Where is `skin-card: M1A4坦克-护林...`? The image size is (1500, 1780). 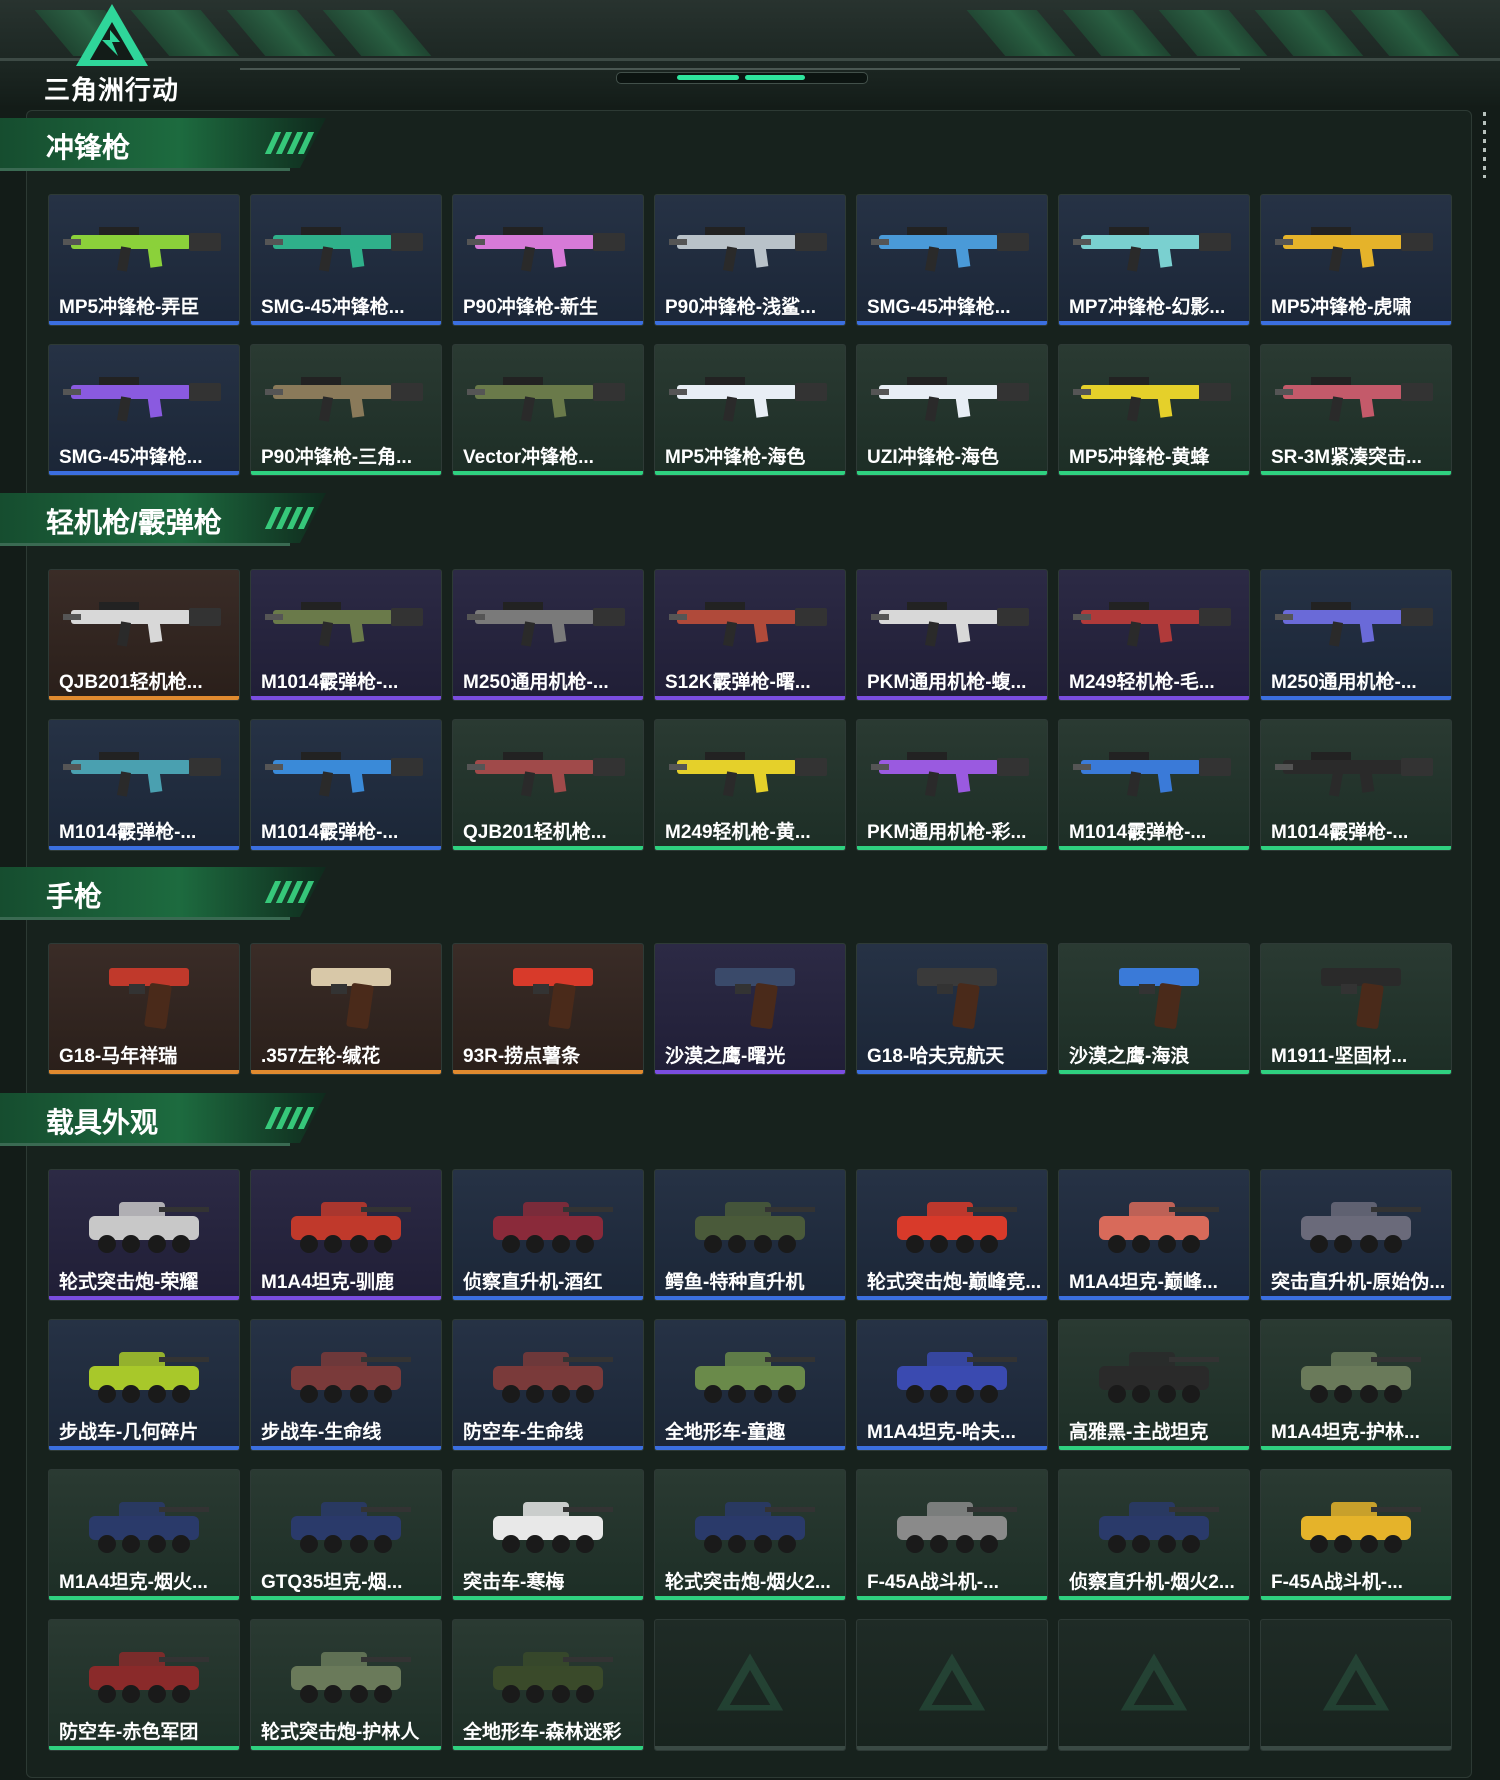 skin-card: M1A4坦克-护林... is located at coordinates (1356, 1385).